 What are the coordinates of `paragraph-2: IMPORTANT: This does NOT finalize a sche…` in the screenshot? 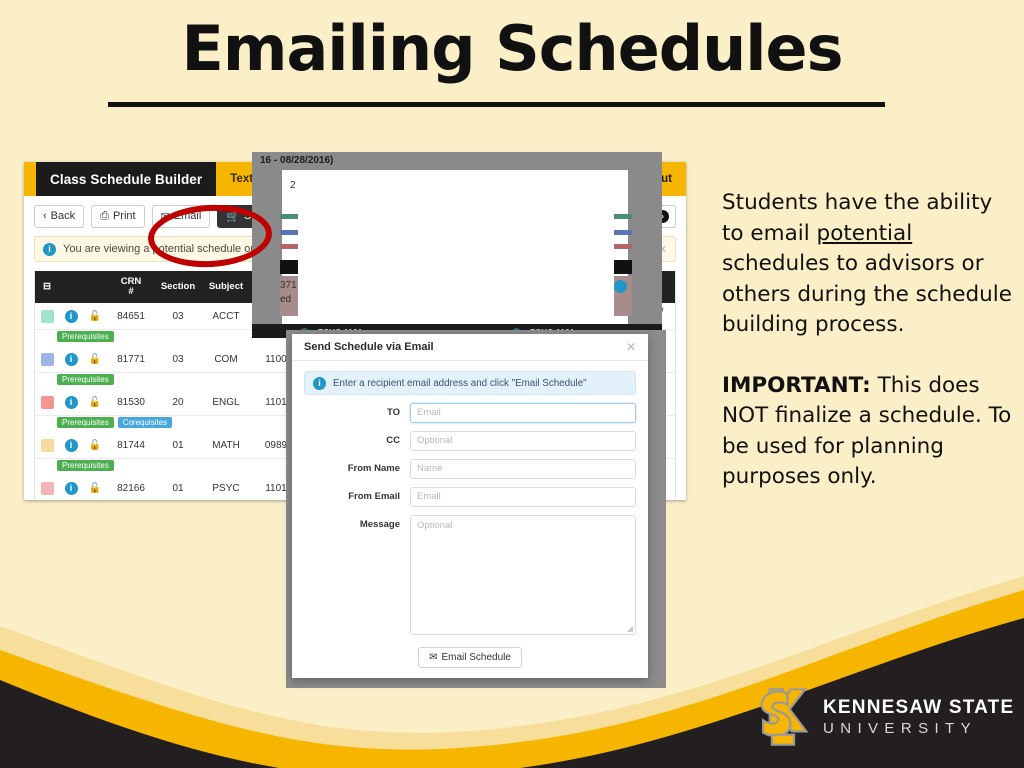 It's located at (867, 432).